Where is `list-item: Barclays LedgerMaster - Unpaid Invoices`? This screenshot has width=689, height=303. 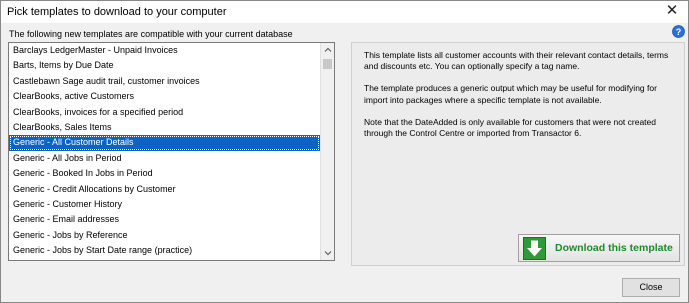 list-item: Barclays LedgerMaster - Unpaid Invoices is located at coordinates (164, 50).